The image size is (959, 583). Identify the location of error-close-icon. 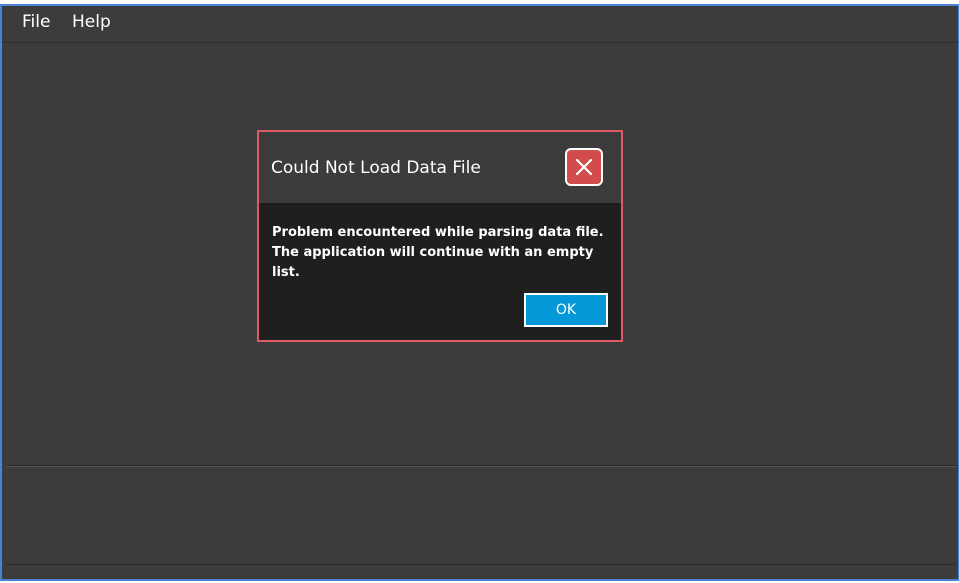
(584, 167).